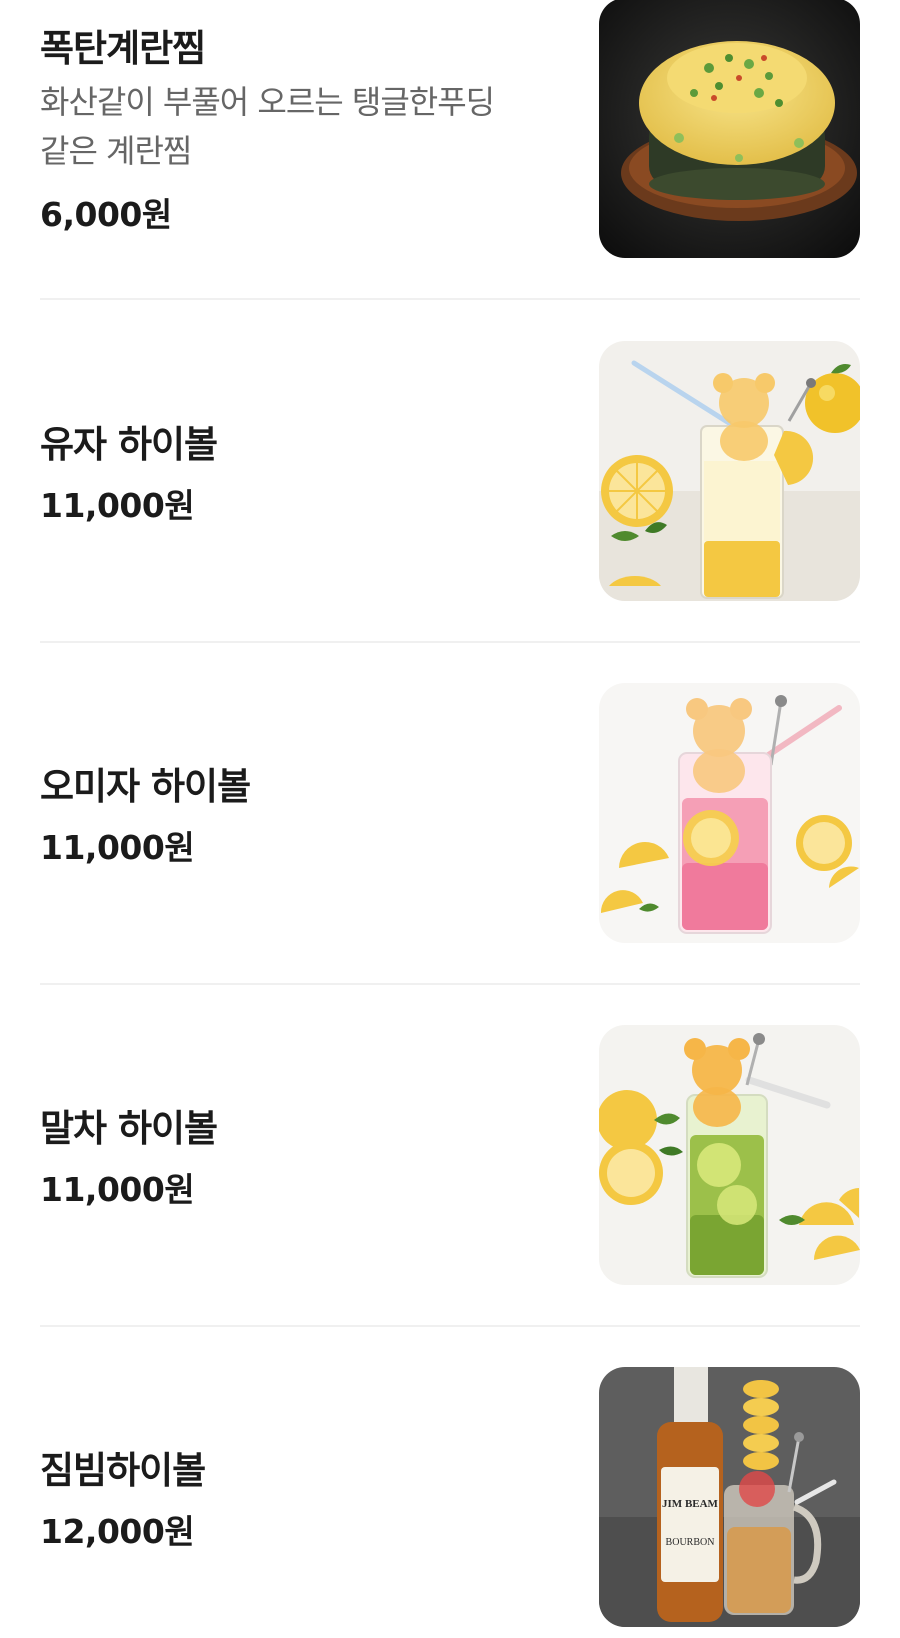 The width and height of the screenshot is (900, 1638). What do you see at coordinates (729, 1155) in the screenshot?
I see `matcha-highball-photo` at bounding box center [729, 1155].